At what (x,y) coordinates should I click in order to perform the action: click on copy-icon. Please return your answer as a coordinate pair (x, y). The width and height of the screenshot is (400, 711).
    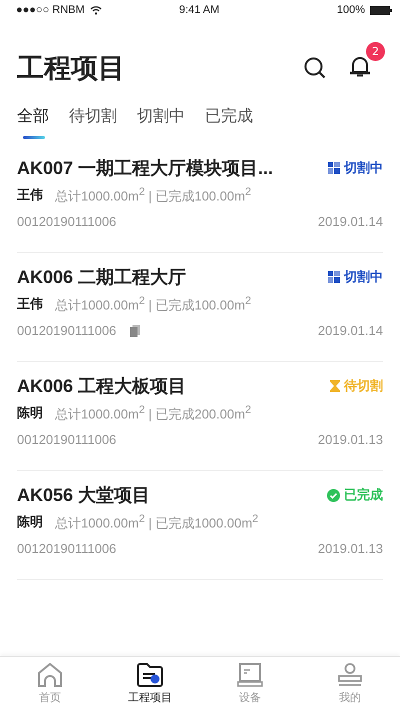
    Looking at the image, I should click on (135, 330).